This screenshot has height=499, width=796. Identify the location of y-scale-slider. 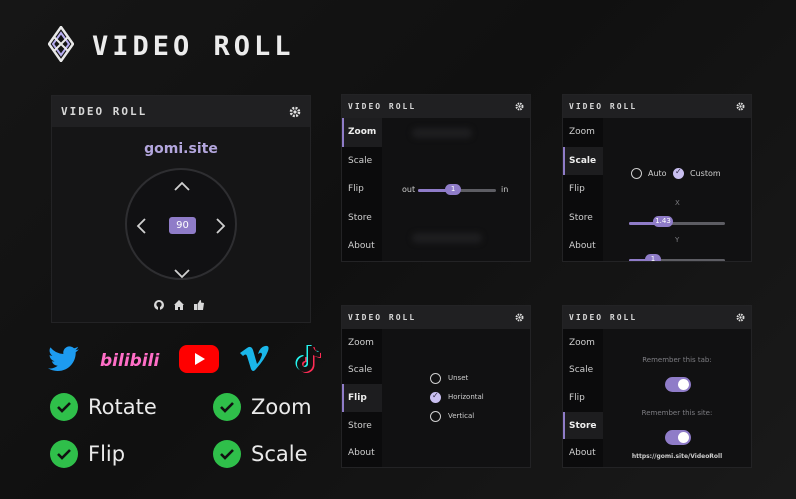
(677, 260).